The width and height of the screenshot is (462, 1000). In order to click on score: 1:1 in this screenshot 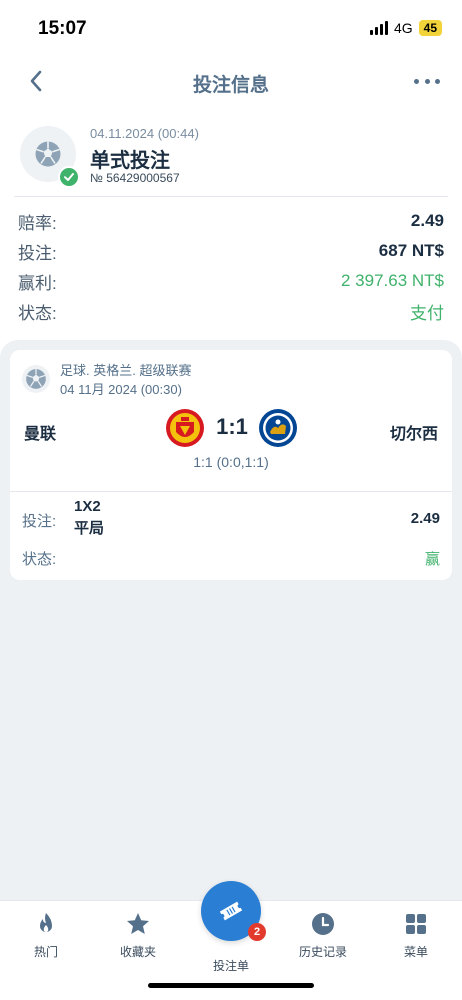, I will do `click(232, 426)`.